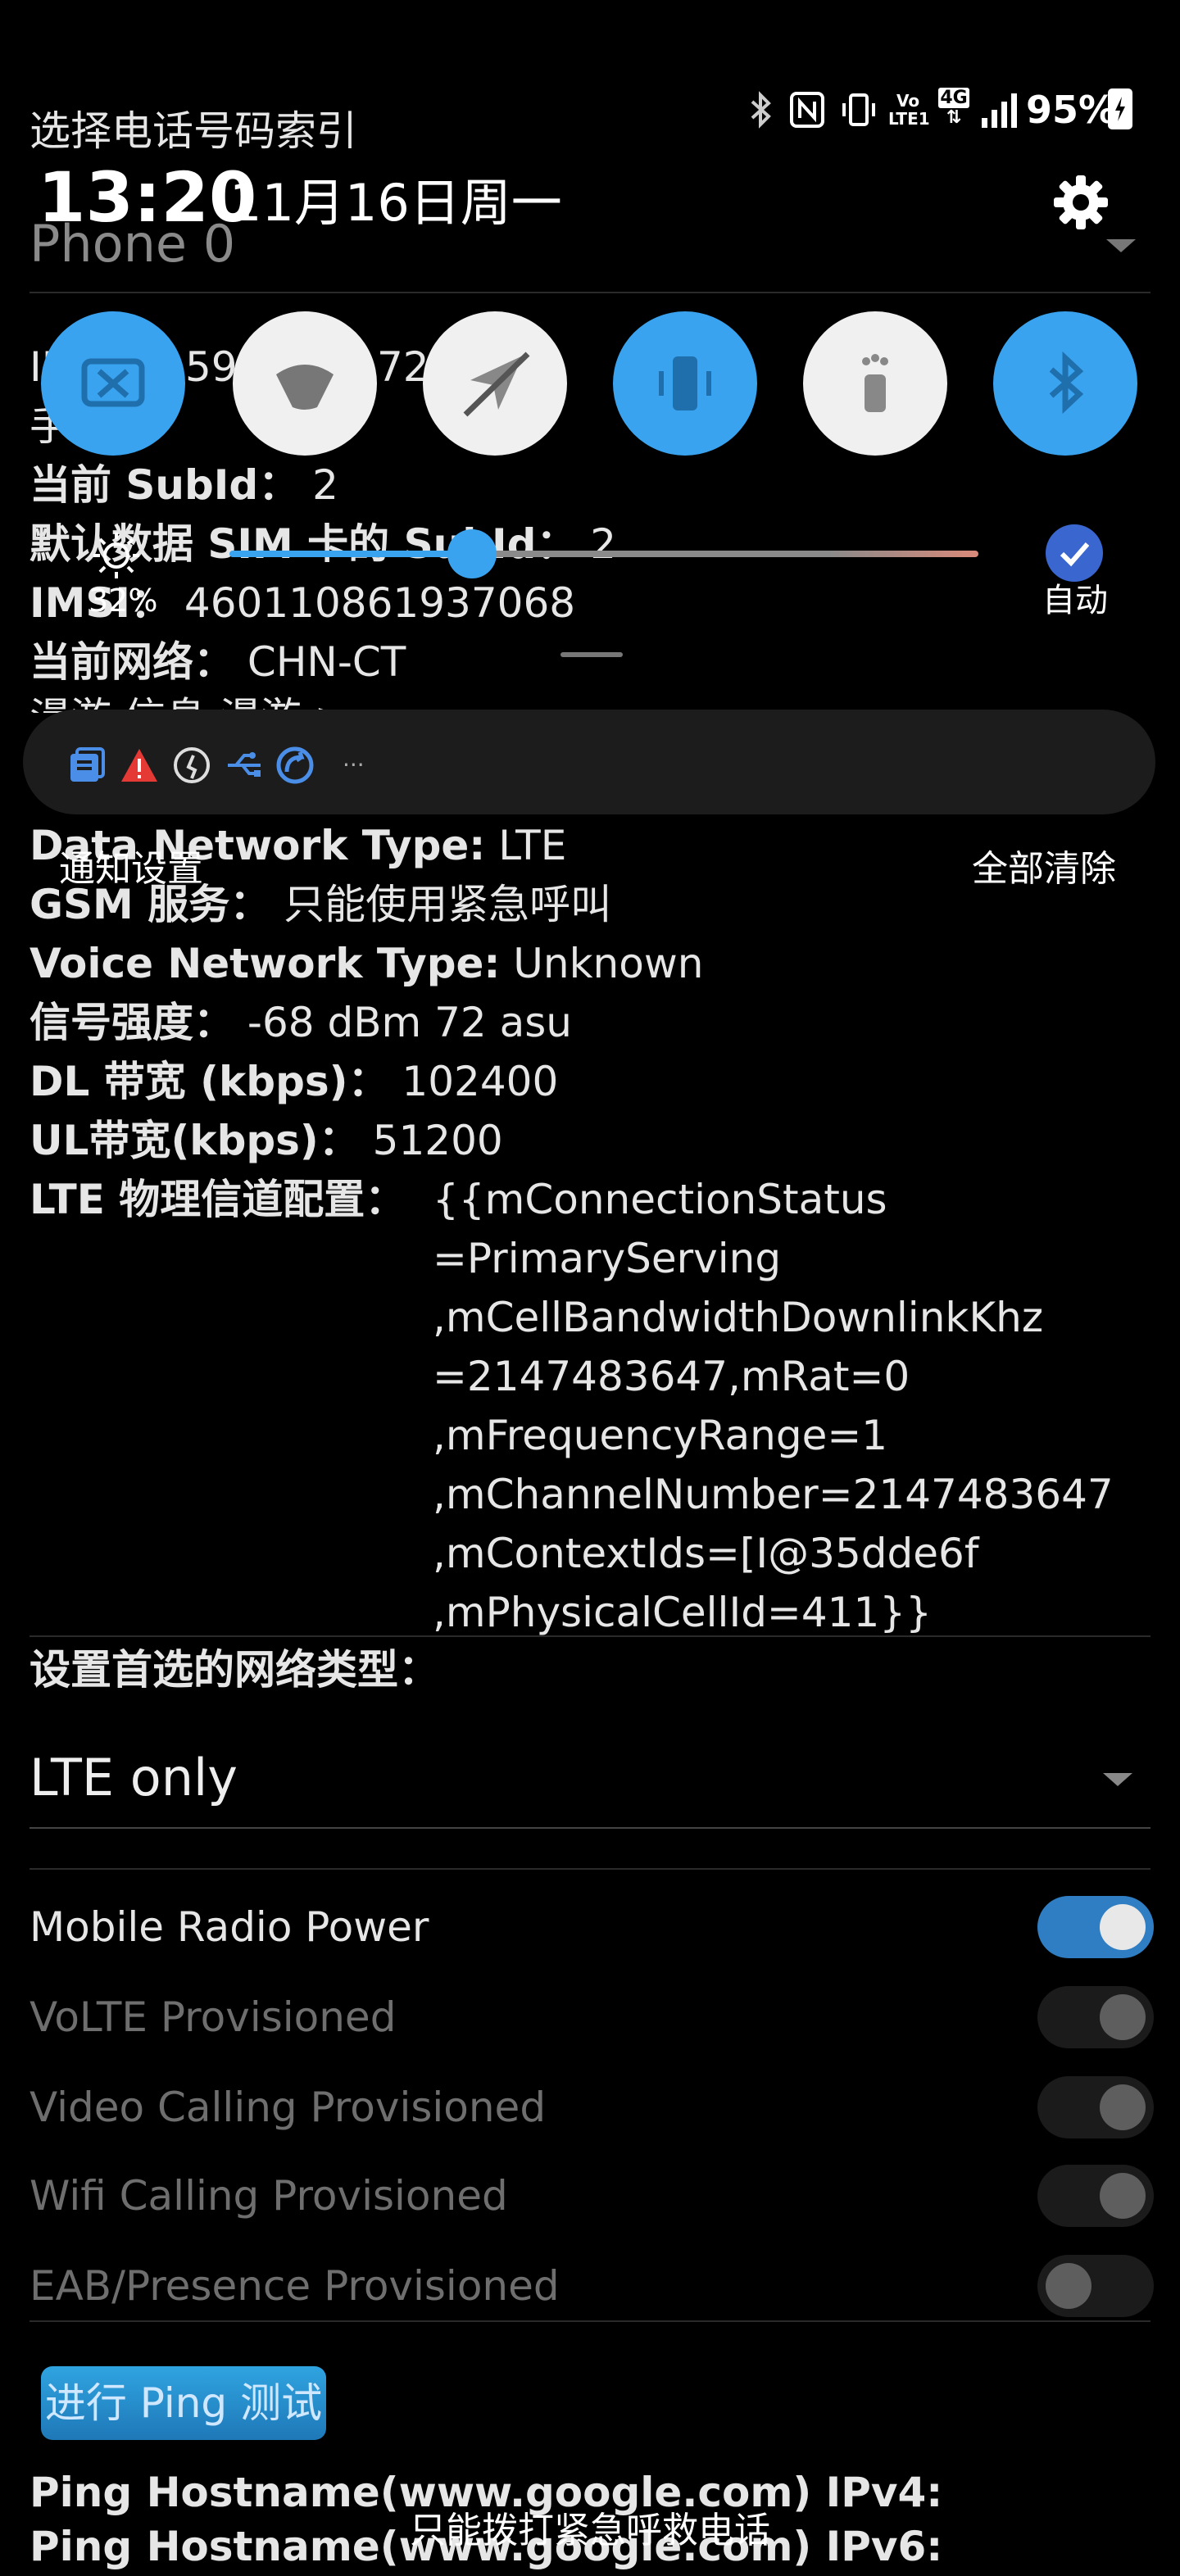 The width and height of the screenshot is (1180, 2576). Describe the element at coordinates (134, 1778) in the screenshot. I see `network-type-spinner: LTE only` at that location.